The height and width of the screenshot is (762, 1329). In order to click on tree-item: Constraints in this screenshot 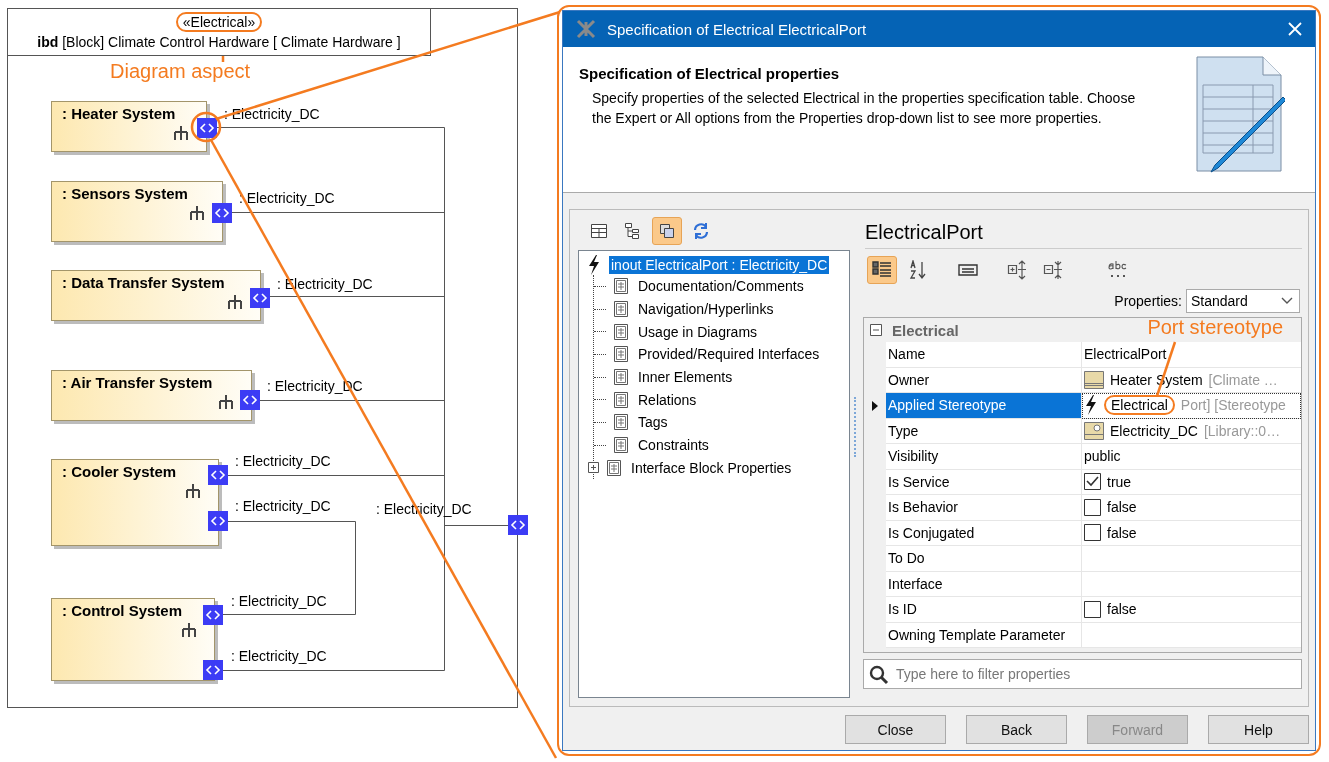, I will do `click(673, 445)`.